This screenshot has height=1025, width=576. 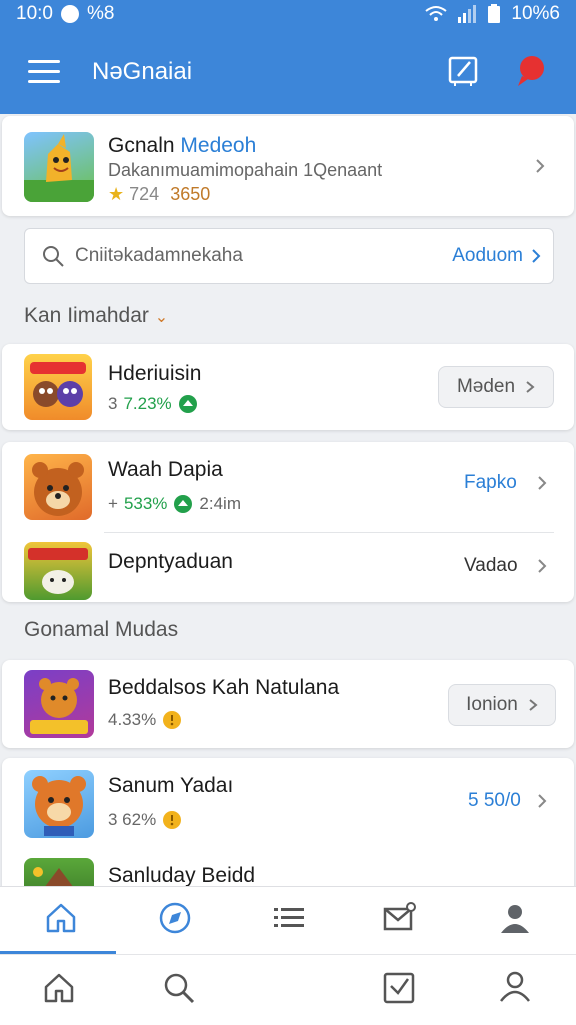 I want to click on section-title-1-label: Kan Iimahdar, so click(x=86, y=315).